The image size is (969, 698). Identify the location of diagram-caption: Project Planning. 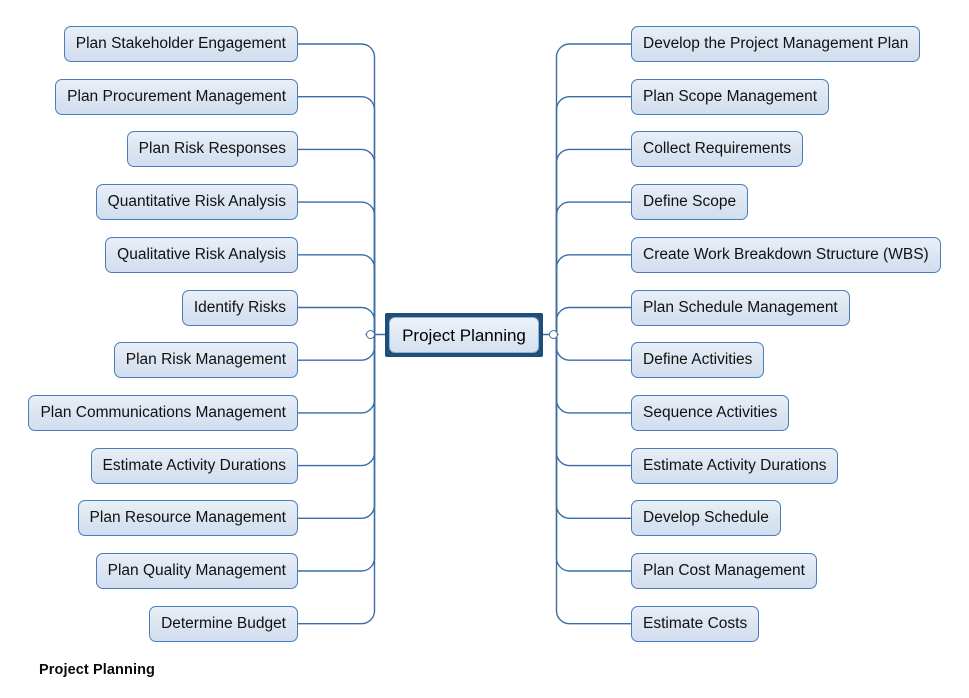
(97, 670).